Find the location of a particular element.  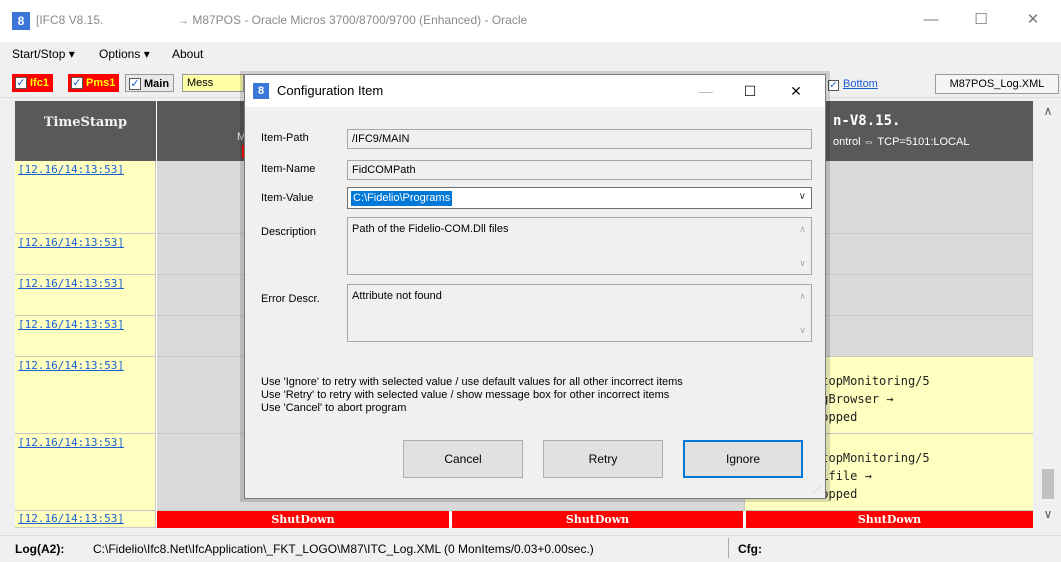

window-title-prefix: [IFC8 V8.15. is located at coordinates (70, 20).